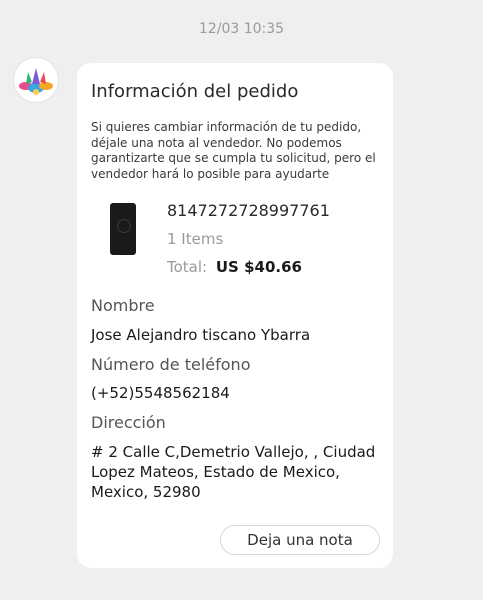 The height and width of the screenshot is (600, 483). I want to click on total-label: Total:, so click(187, 267).